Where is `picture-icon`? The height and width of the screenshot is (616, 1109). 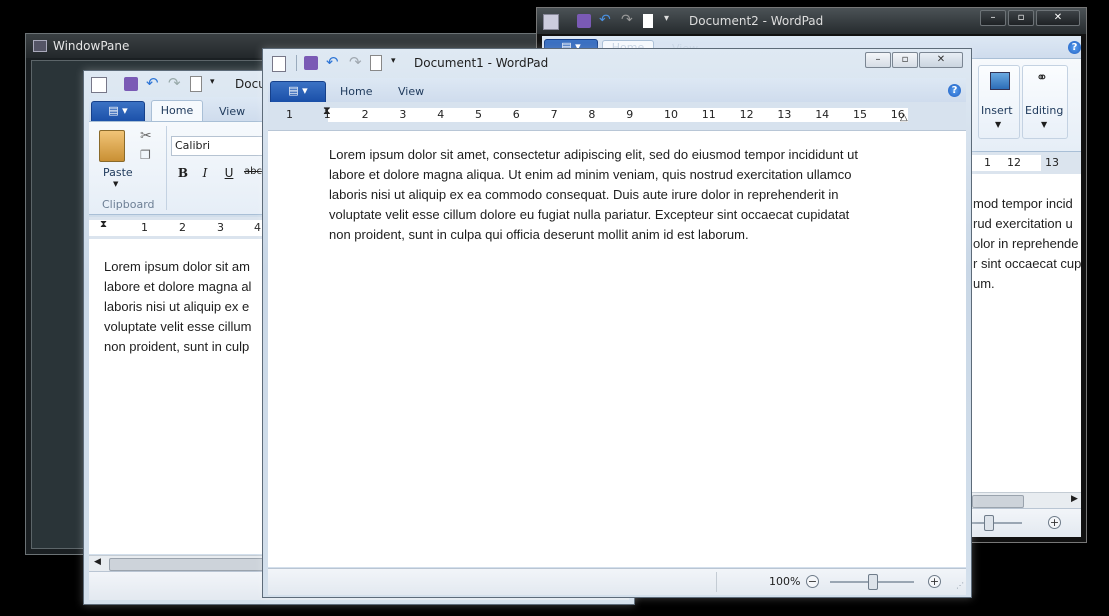 picture-icon is located at coordinates (1000, 81).